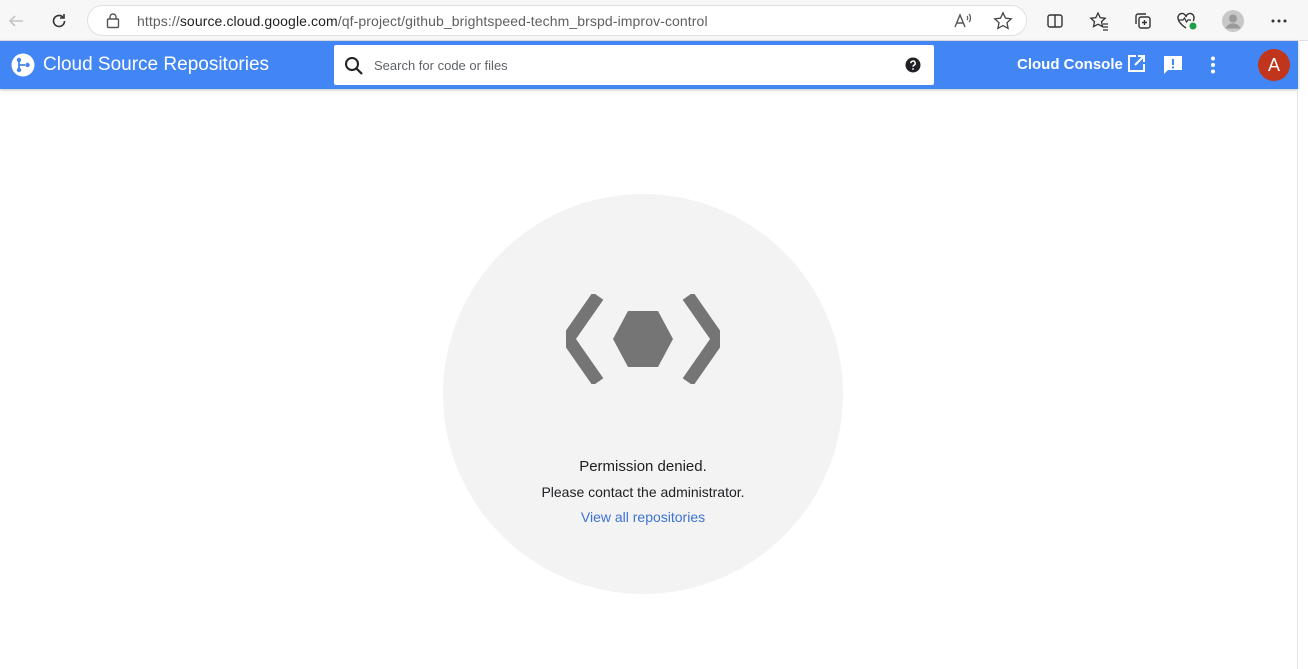  I want to click on more-options-button, so click(1213, 65).